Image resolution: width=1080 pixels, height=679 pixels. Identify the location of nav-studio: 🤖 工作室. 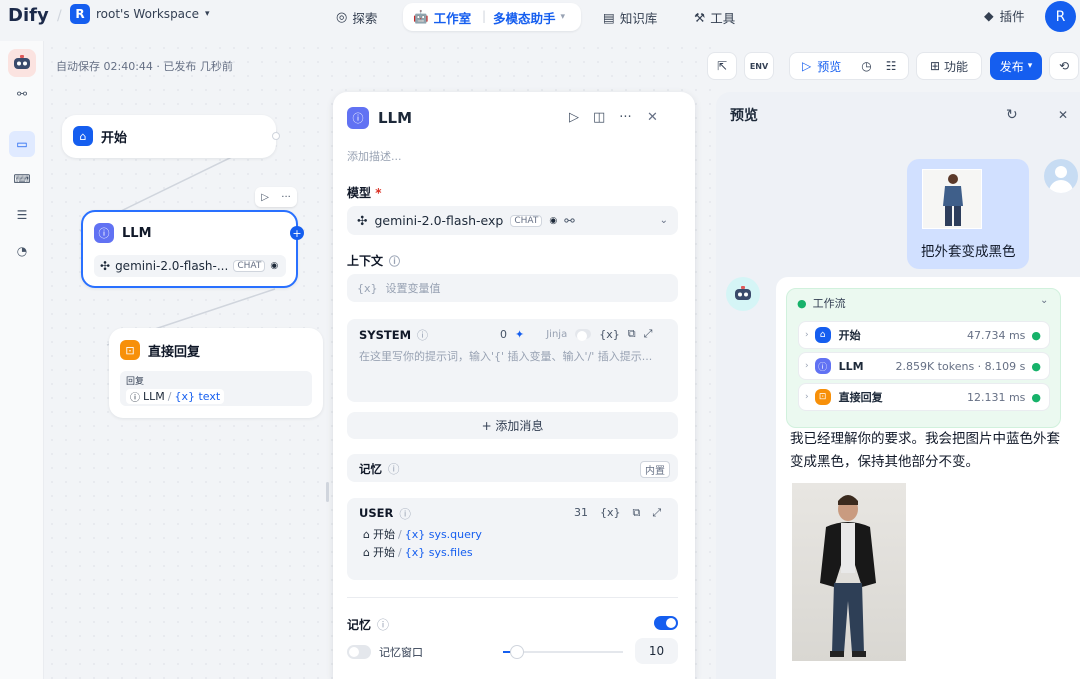
(442, 17).